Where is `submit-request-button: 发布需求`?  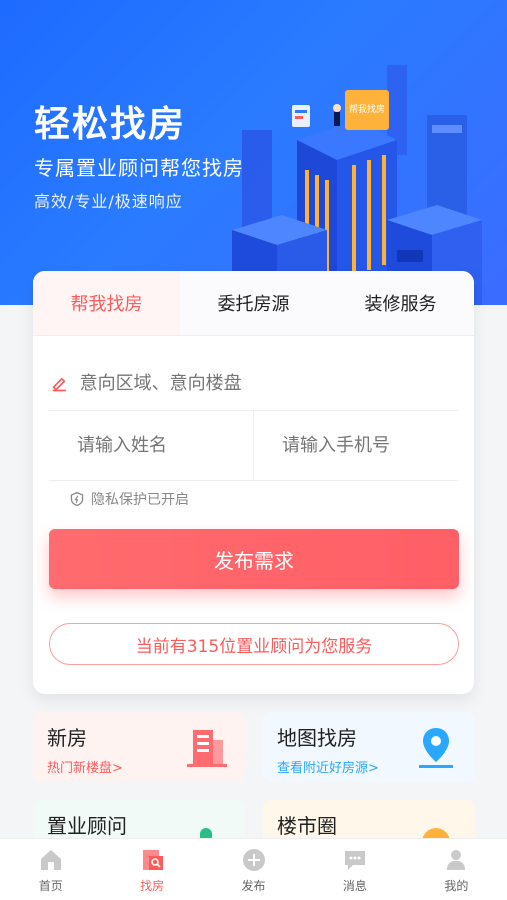 submit-request-button: 发布需求 is located at coordinates (254, 559).